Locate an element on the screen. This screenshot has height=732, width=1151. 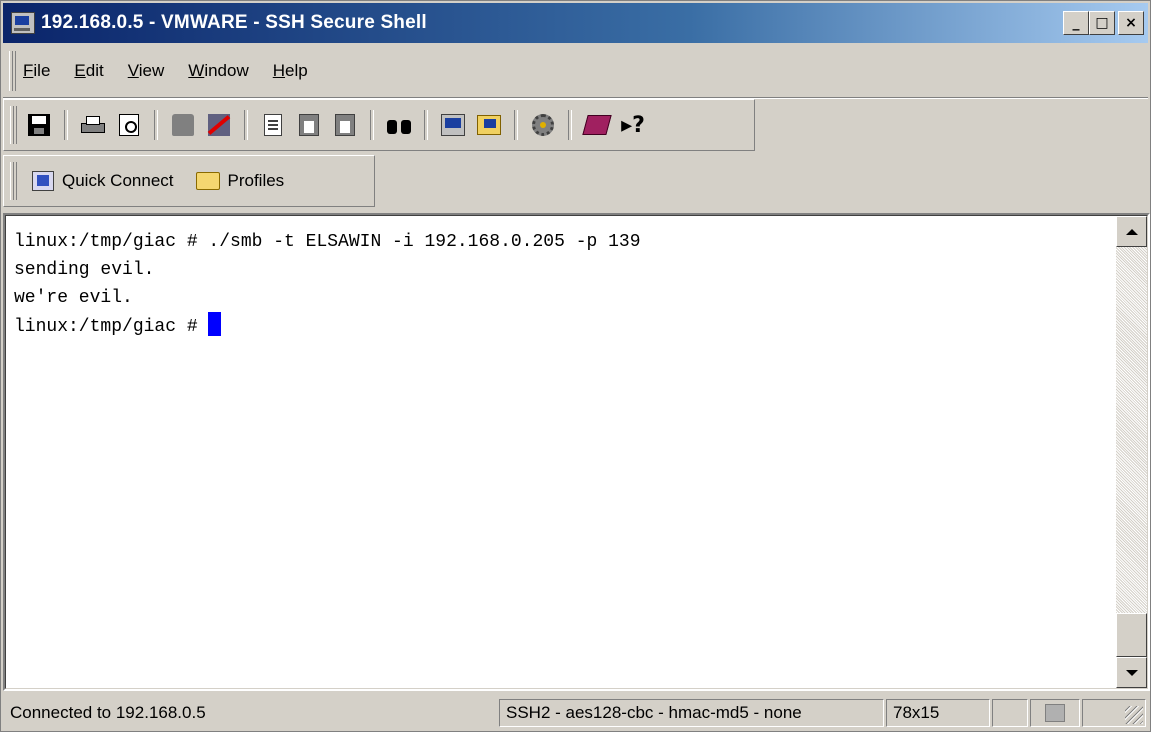
settings-button is located at coordinates (543, 125).